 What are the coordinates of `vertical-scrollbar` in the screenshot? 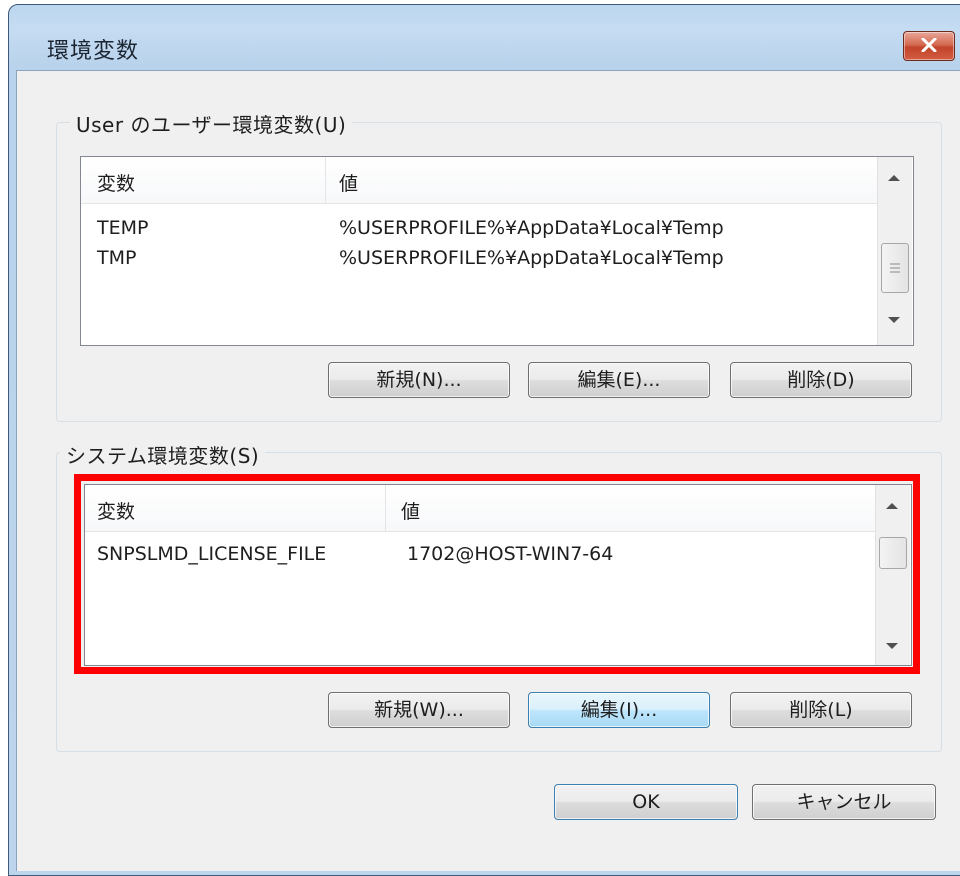 It's located at (894, 251).